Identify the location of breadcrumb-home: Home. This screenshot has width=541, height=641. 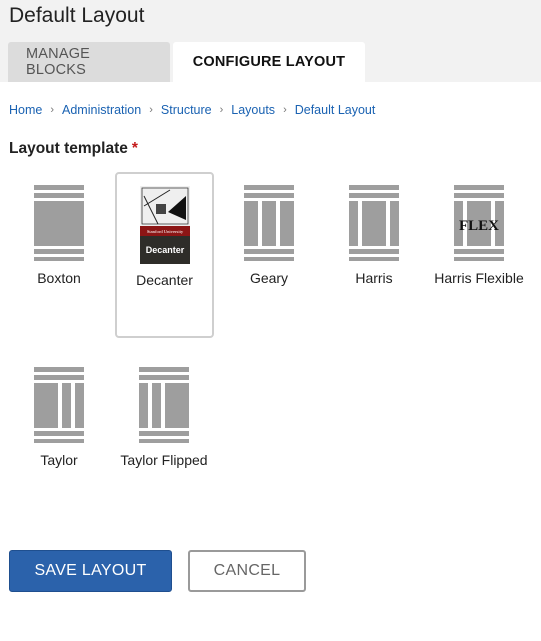
(25, 110).